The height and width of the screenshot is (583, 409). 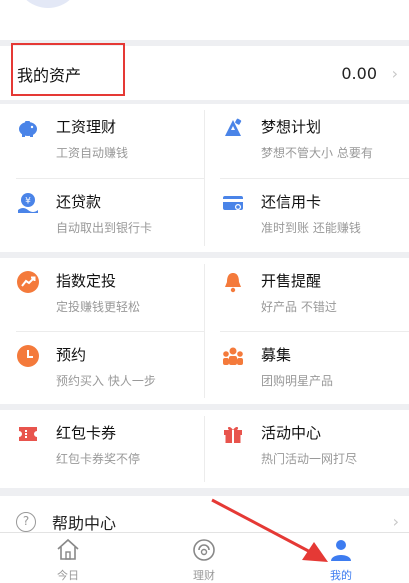 I want to click on item-title: 还贷款, so click(x=79, y=202).